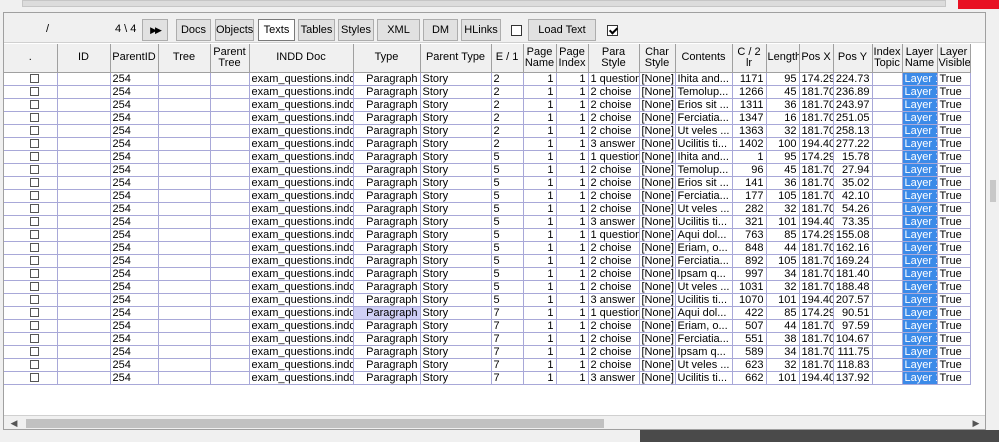 This screenshot has height=442, width=999. Describe the element at coordinates (481, 30) in the screenshot. I see `hlinks-button: HLinks` at that location.